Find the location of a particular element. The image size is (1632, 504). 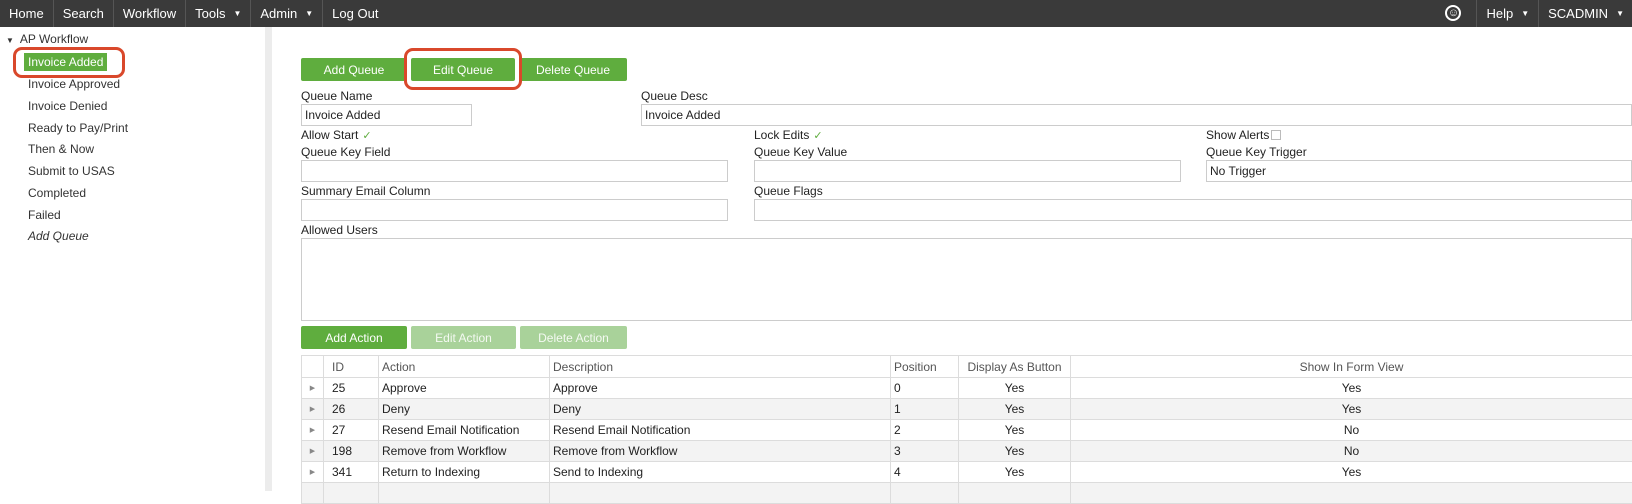

tree-item-ready-to-pay: Ready to Pay/Print is located at coordinates (78, 128).